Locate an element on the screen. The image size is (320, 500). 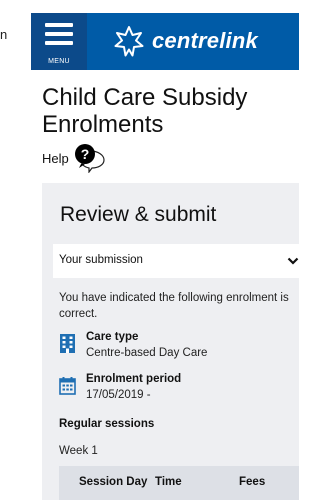
menu-label: MENU is located at coordinates (59, 61).